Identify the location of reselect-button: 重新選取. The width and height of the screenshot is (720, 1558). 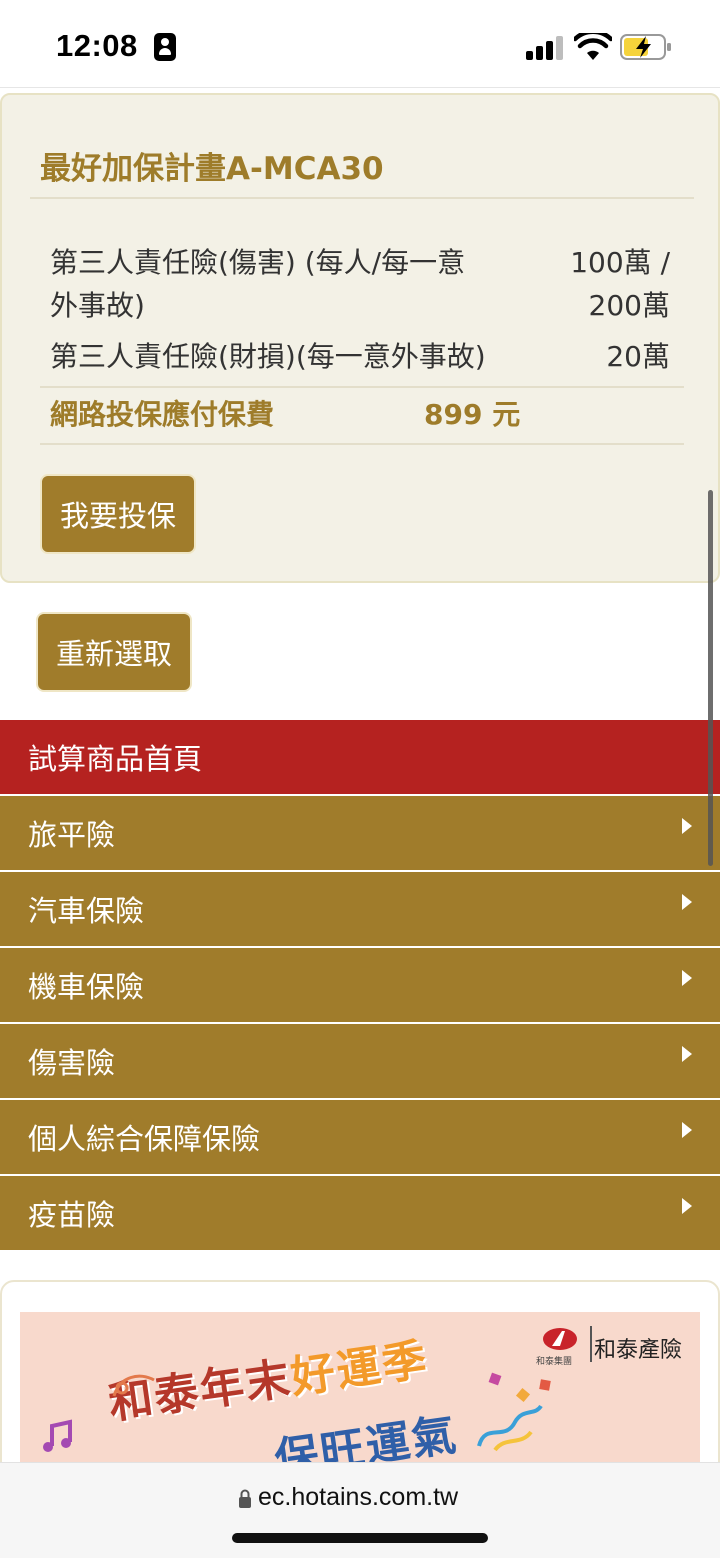
(114, 652).